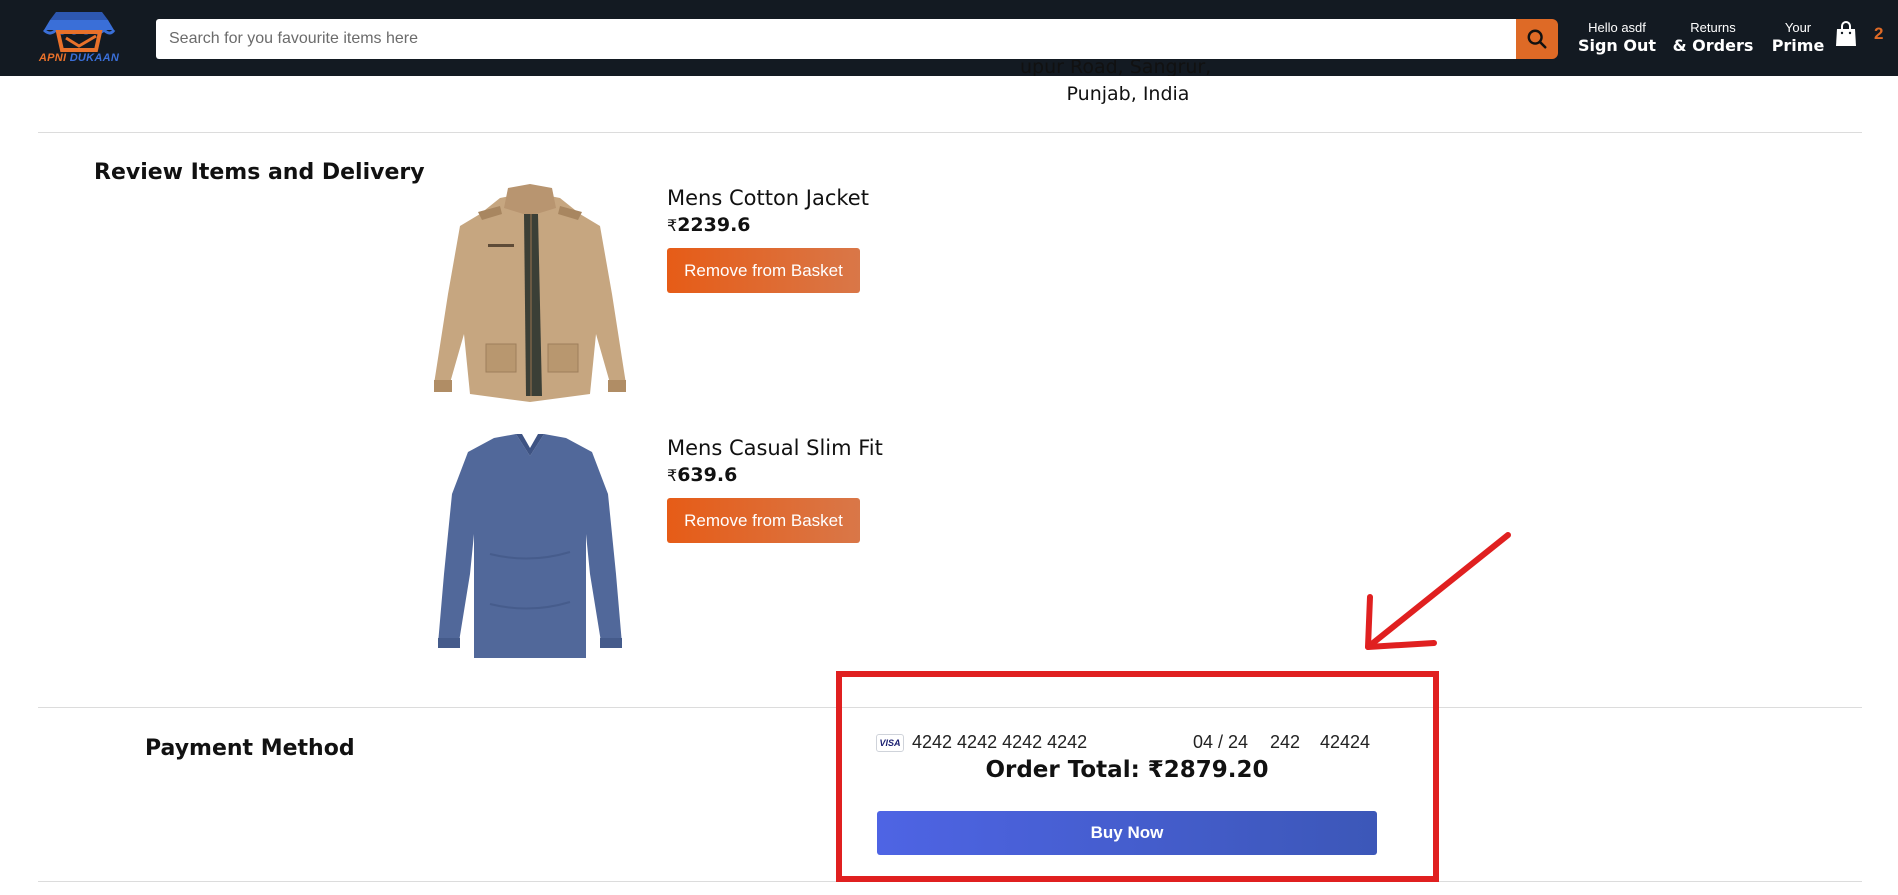 This screenshot has width=1898, height=895. I want to click on search-button, so click(1537, 39).